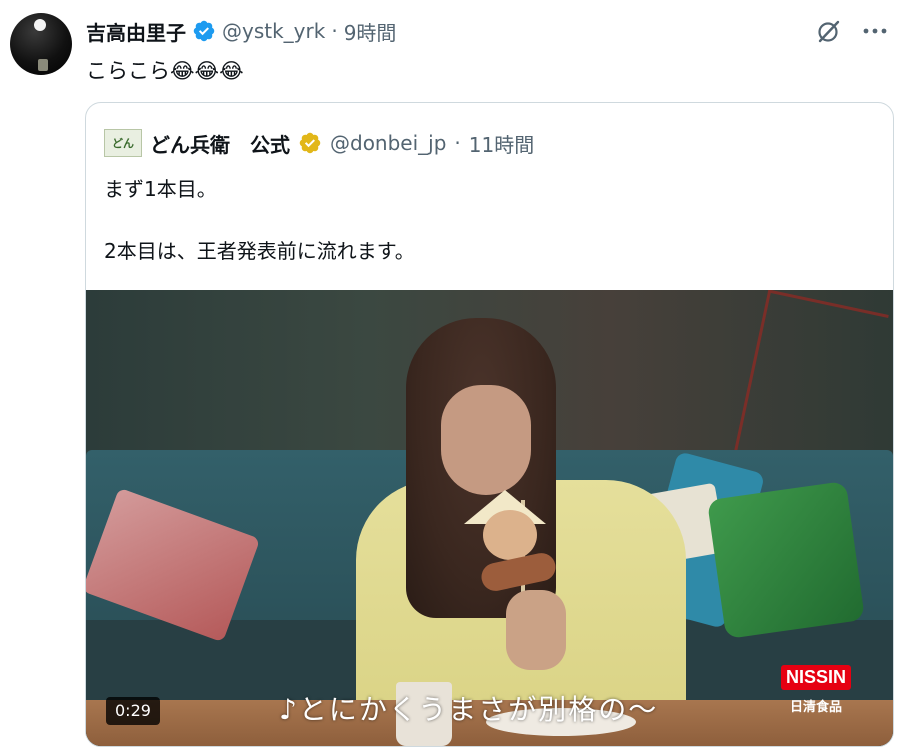 This screenshot has width=900, height=750. I want to click on quoted-author-name: どん兵衛 公式, so click(220, 143).